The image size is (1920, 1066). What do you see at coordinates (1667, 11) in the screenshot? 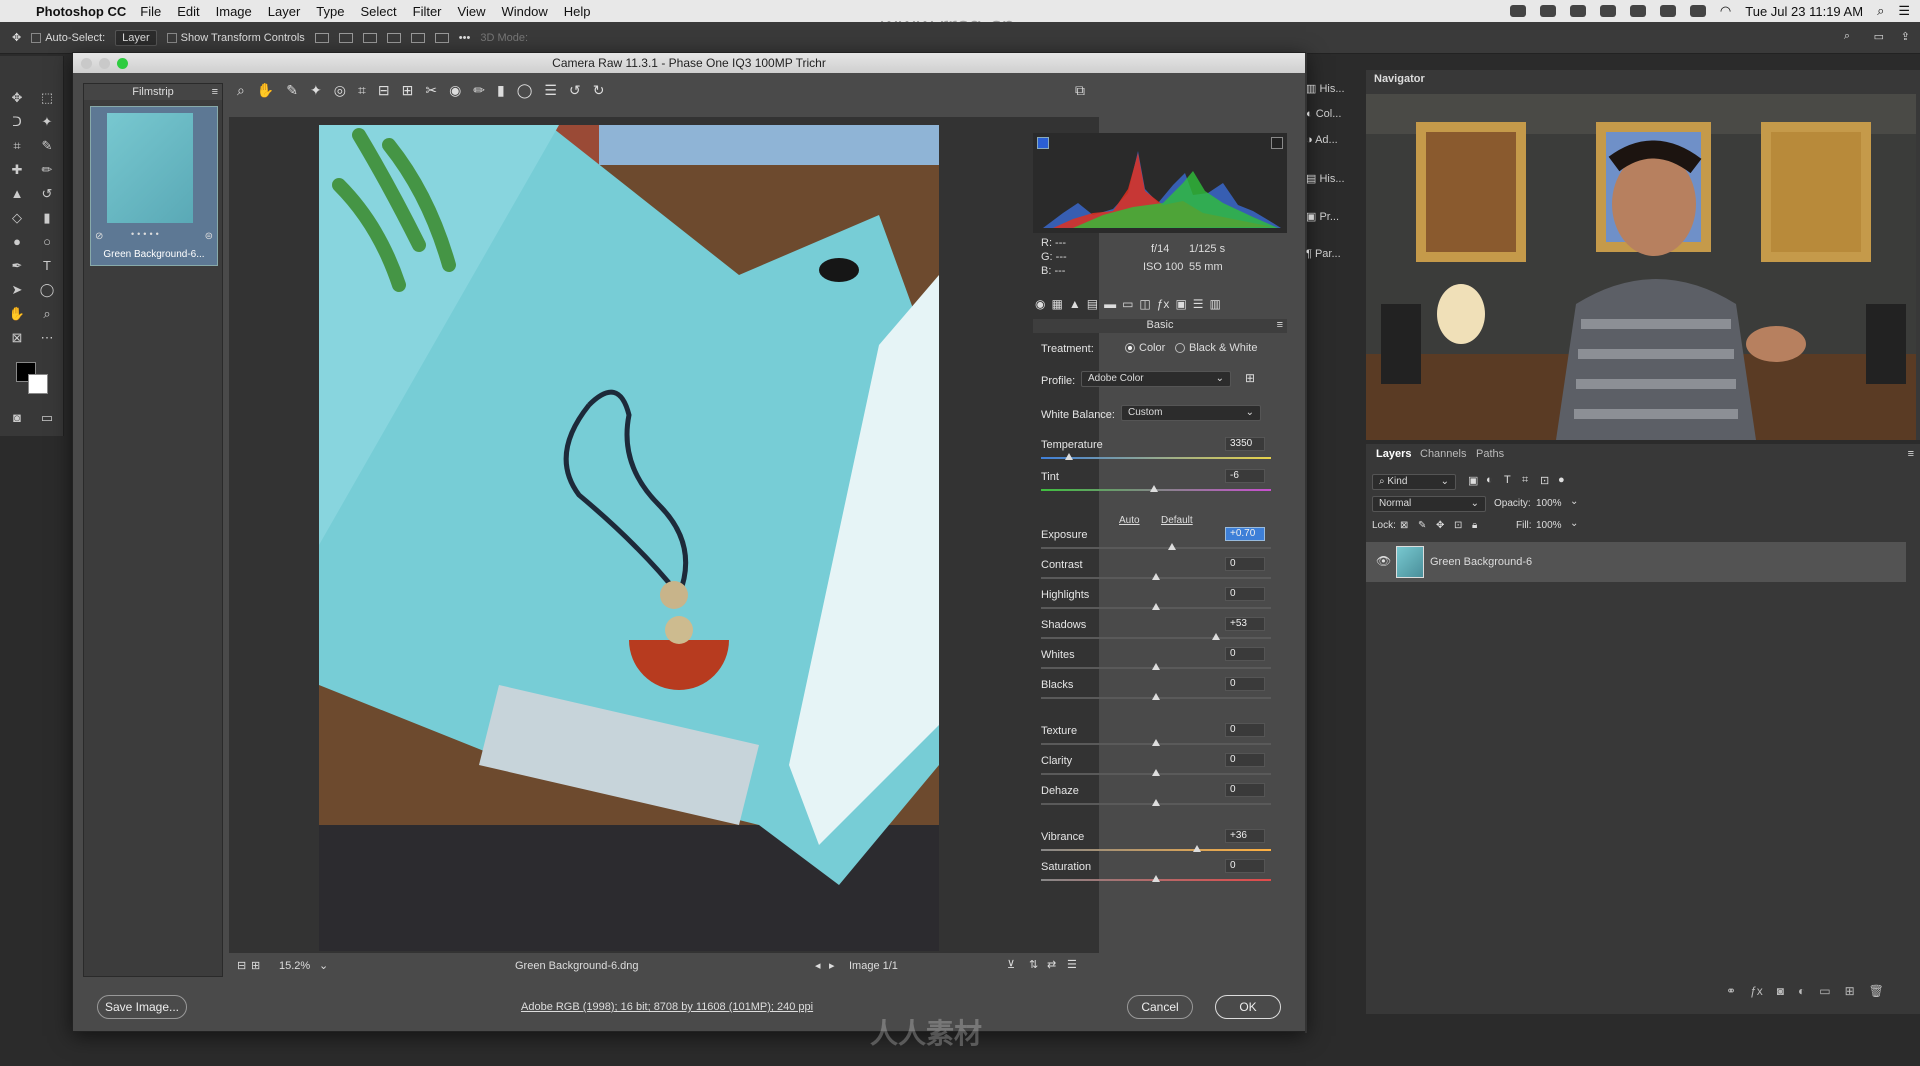
I see `bluetooth-icon` at bounding box center [1667, 11].